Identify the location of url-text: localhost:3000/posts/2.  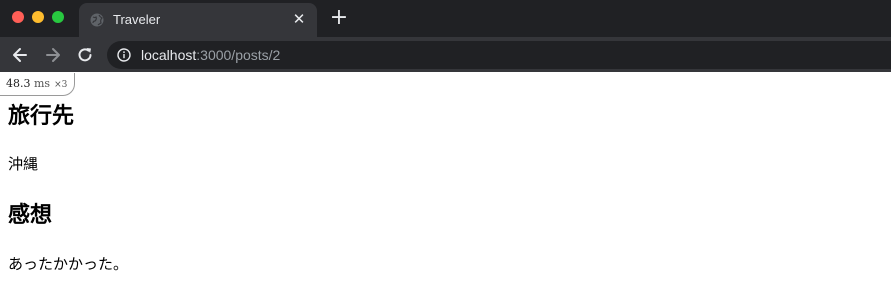
(210, 55).